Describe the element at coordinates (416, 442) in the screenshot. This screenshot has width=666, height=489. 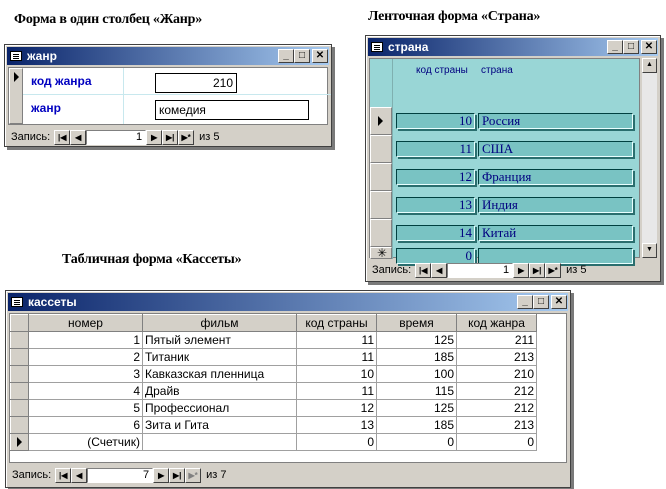
I see `cell-time: 0` at that location.